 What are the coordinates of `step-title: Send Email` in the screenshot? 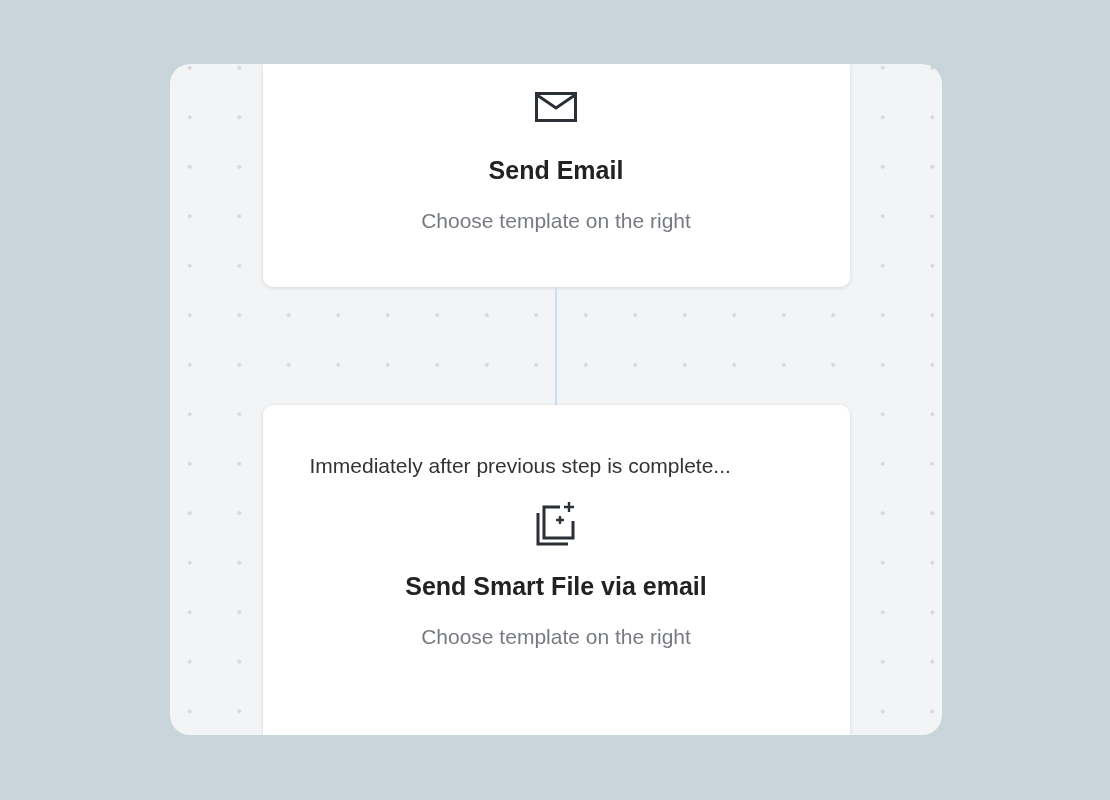 It's located at (556, 170).